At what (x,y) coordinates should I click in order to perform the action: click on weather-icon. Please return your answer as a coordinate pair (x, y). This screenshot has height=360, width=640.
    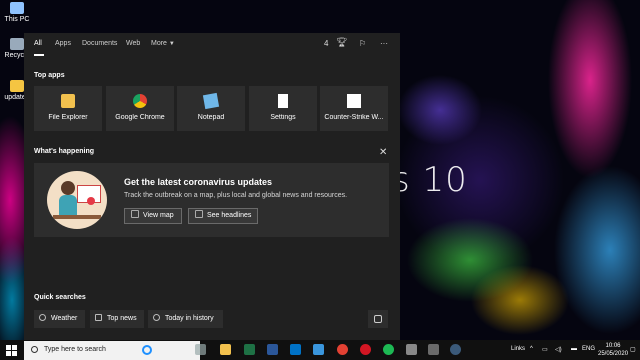
    Looking at the image, I should click on (42, 317).